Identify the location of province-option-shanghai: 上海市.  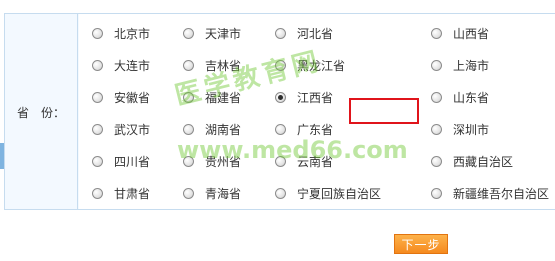
(460, 65).